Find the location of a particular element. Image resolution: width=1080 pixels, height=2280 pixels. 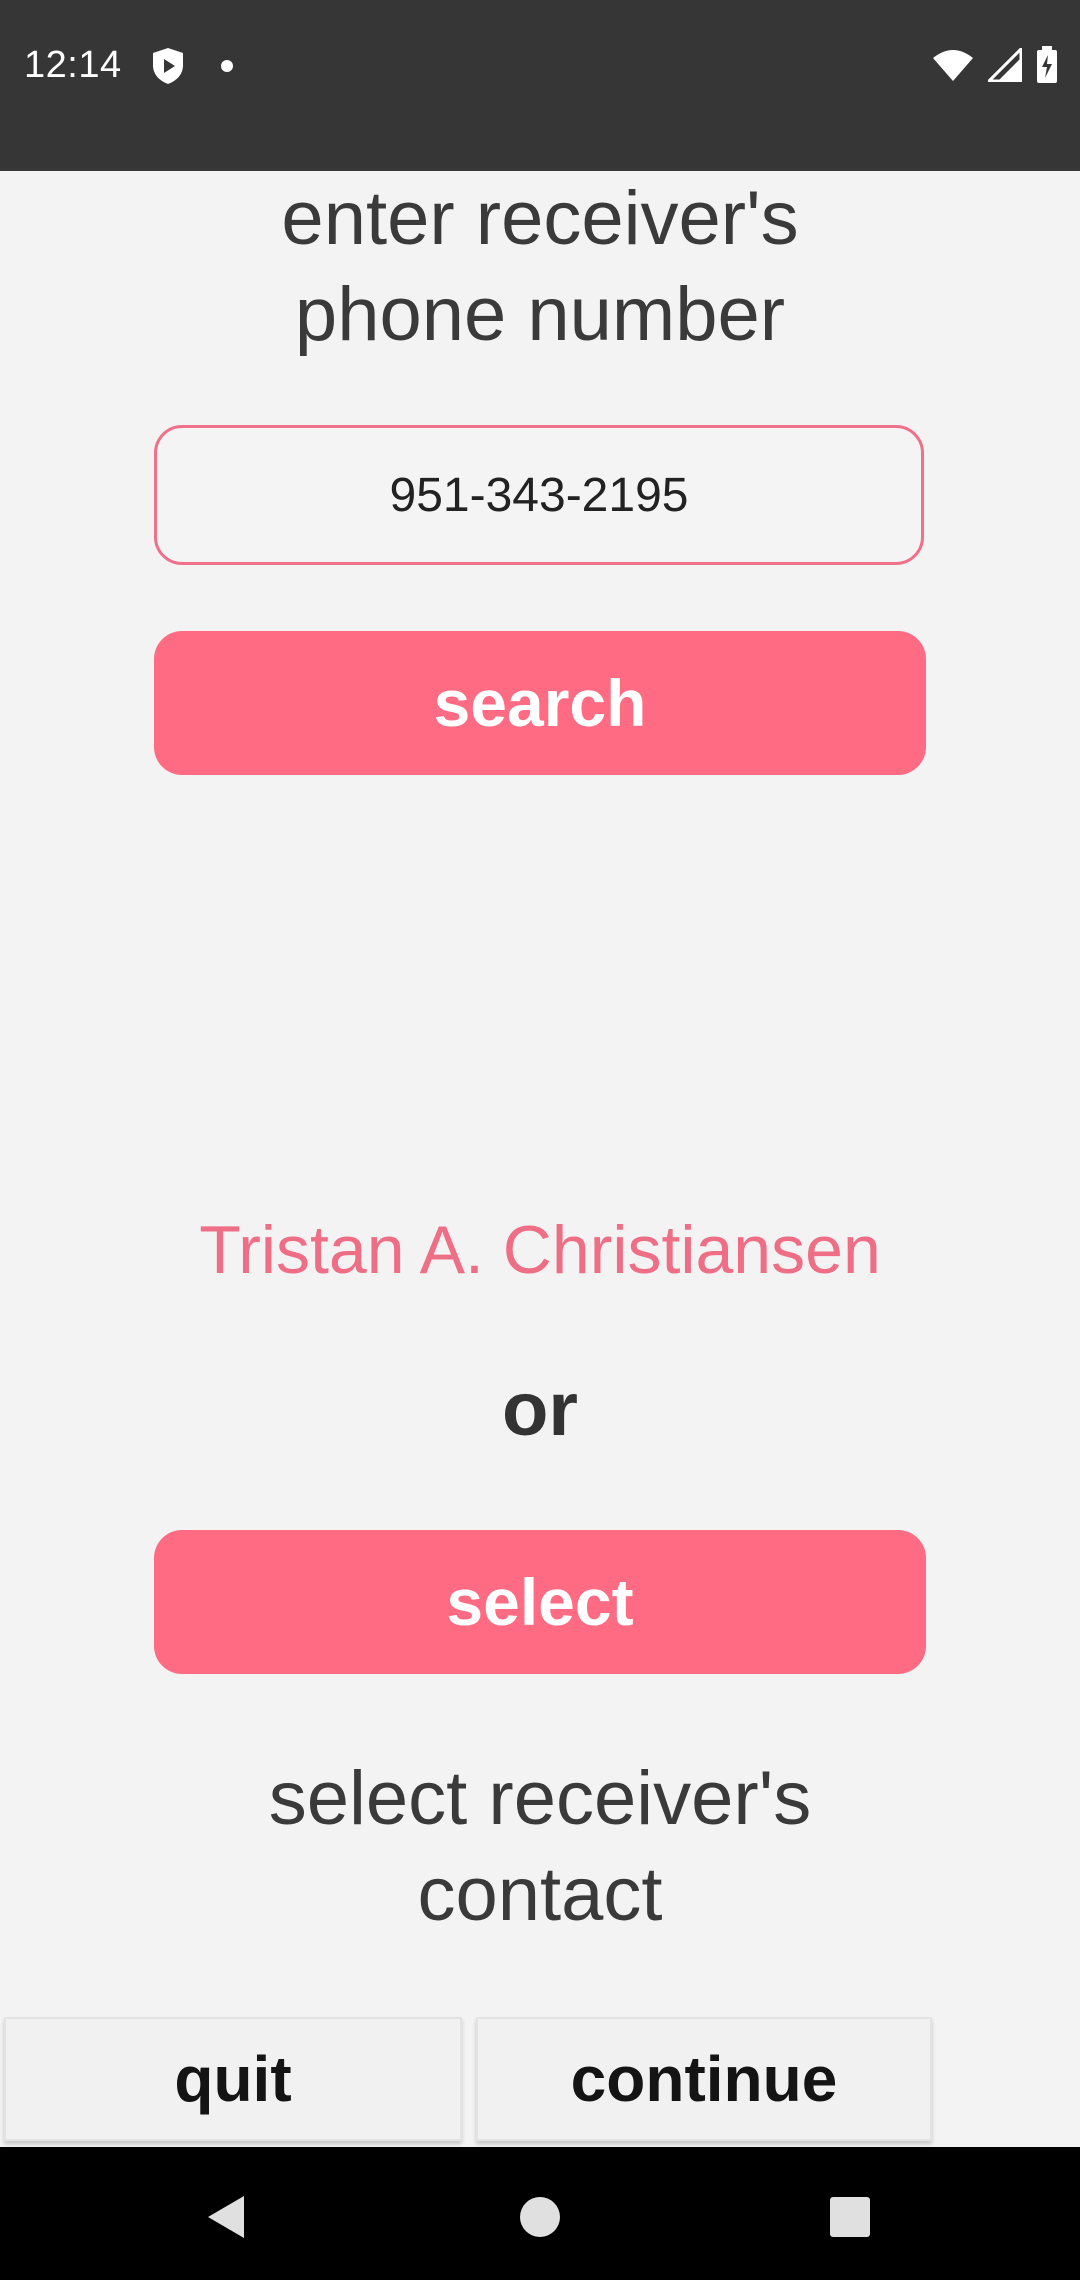

footer-buttons: quit continue is located at coordinates (540, 2082).